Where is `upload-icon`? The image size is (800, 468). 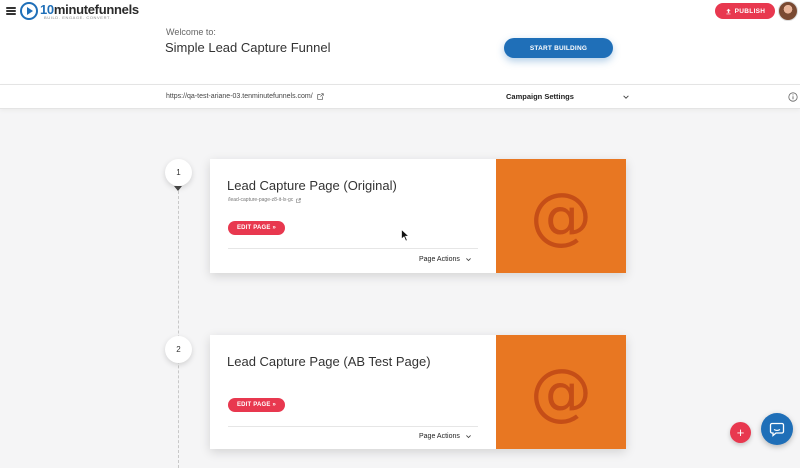
upload-icon is located at coordinates (728, 11).